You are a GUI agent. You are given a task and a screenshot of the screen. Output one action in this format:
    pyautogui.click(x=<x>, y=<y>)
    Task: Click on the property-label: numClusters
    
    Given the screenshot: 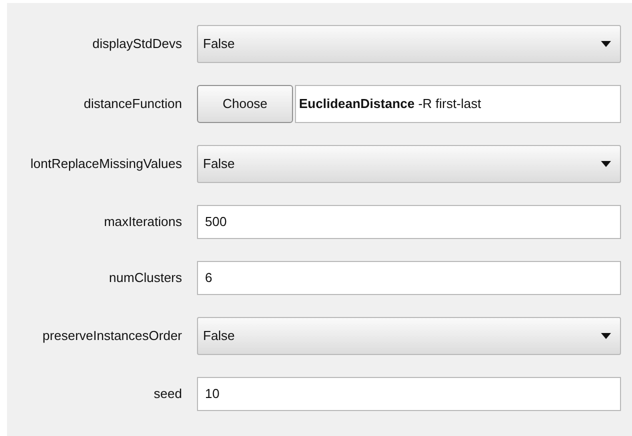 What is the action you would take?
    pyautogui.click(x=145, y=278)
    